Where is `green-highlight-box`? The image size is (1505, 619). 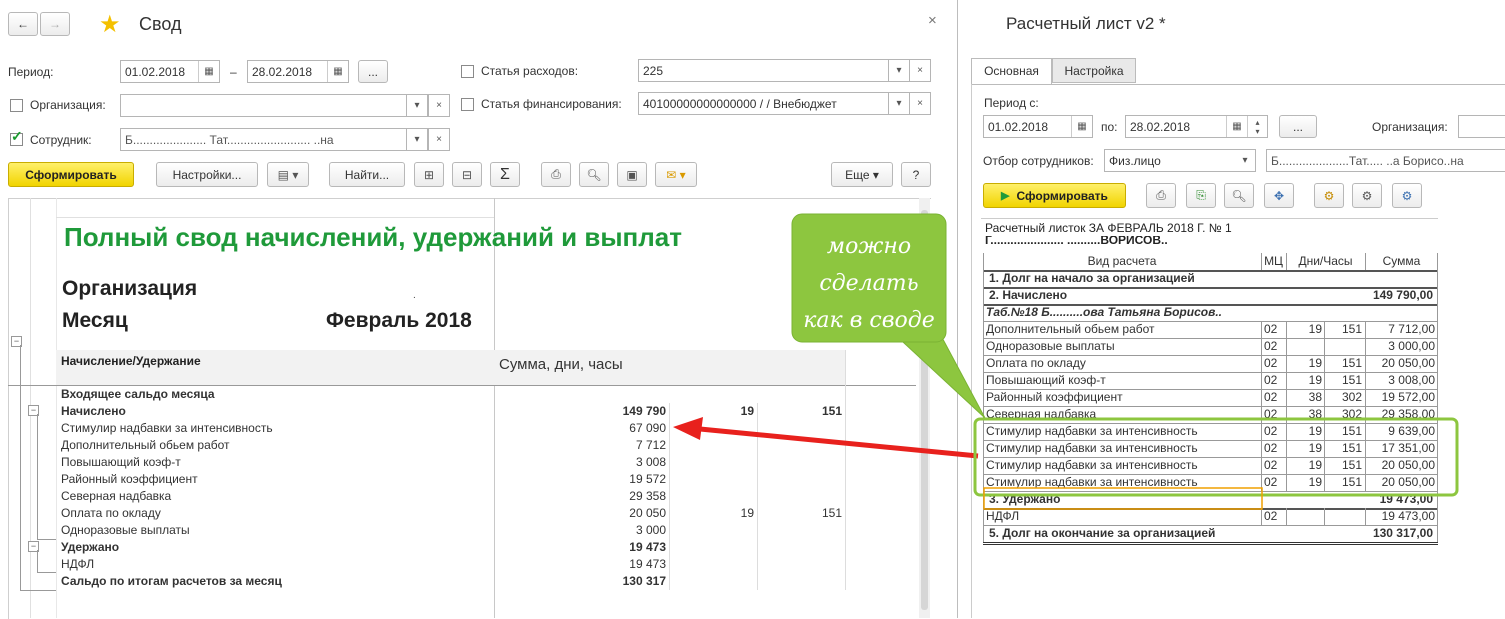 green-highlight-box is located at coordinates (1216, 457).